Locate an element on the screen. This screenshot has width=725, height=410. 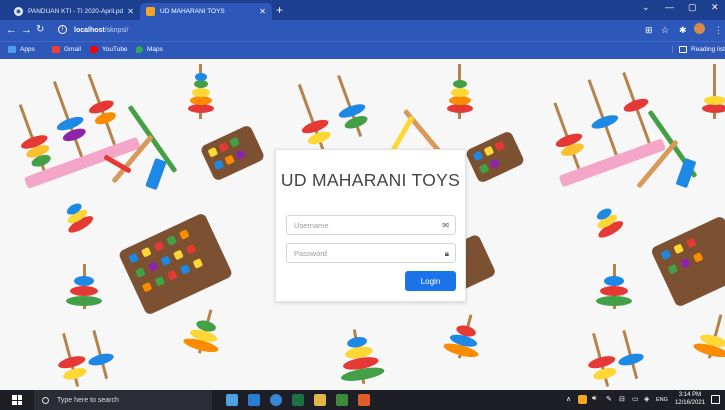
password-input is located at coordinates (364, 253).